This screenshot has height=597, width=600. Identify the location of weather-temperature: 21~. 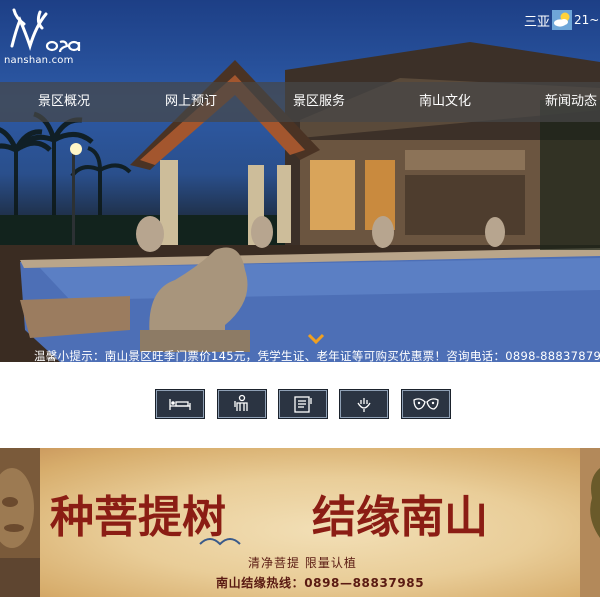
(587, 20).